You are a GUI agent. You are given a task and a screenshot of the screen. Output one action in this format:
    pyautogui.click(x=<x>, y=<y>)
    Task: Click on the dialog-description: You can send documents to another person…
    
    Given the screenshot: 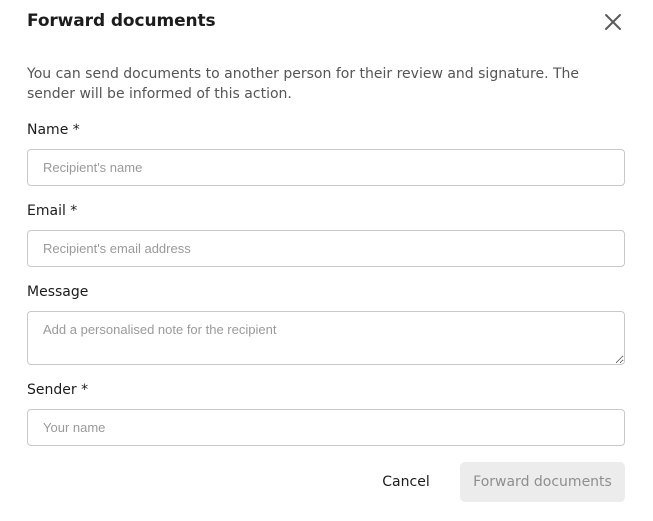 What is the action you would take?
    pyautogui.click(x=303, y=84)
    